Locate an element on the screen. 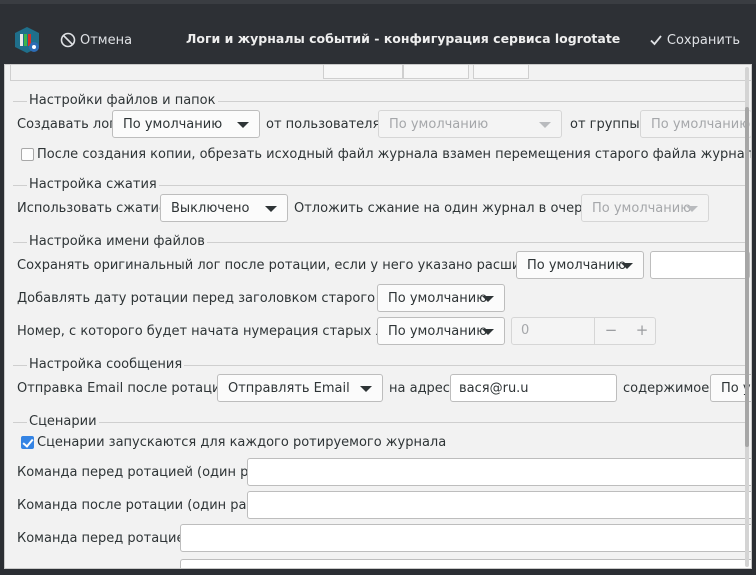 The image size is (756, 575). previous-section-edge is located at coordinates (380, 73).